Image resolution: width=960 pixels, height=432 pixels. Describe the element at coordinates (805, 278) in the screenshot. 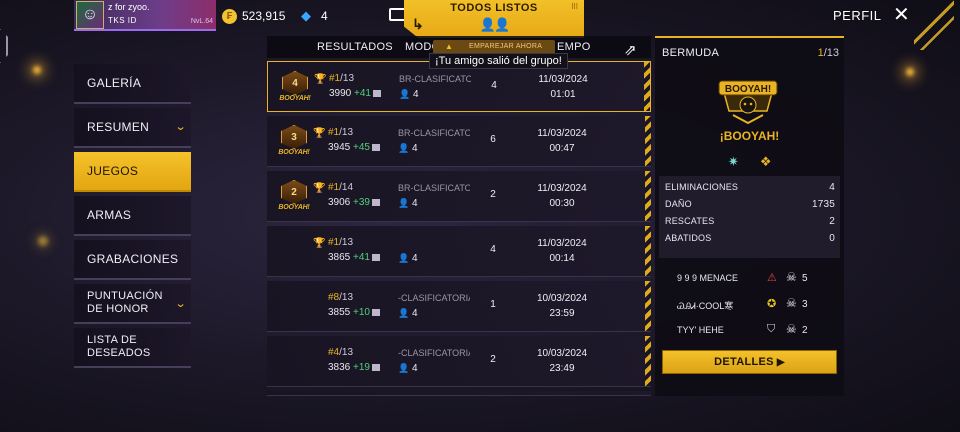

I see `teammate-kills: 5` at that location.